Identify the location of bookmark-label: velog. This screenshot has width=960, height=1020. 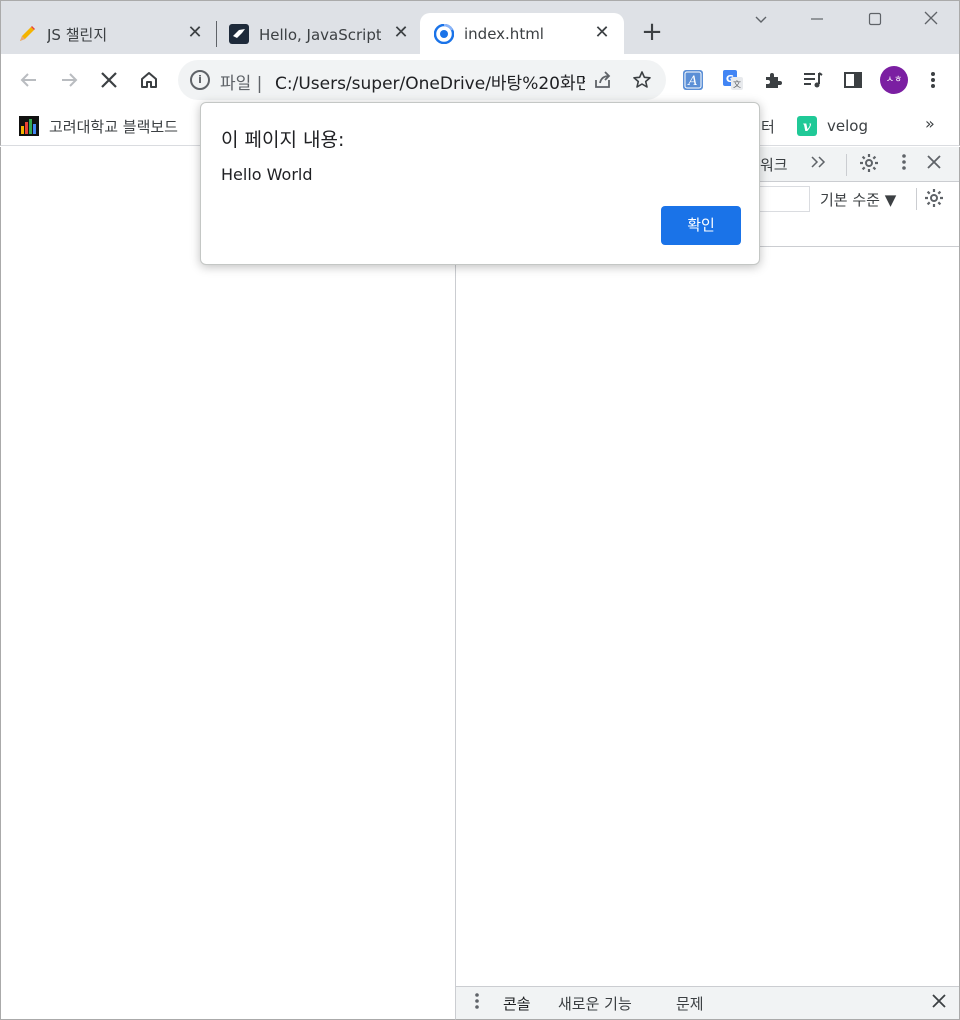
(847, 126).